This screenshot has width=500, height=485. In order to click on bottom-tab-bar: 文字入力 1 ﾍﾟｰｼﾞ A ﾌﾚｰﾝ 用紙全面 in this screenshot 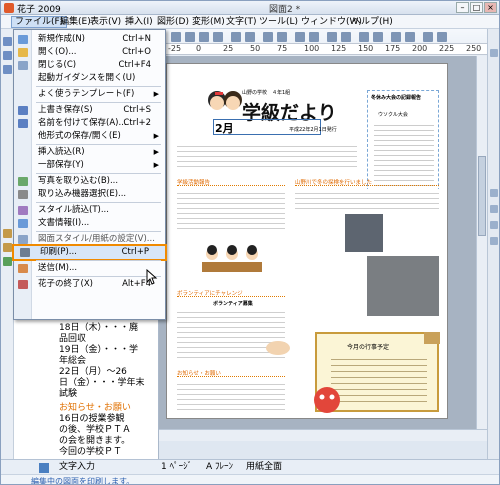, I will do `click(250, 466)`.